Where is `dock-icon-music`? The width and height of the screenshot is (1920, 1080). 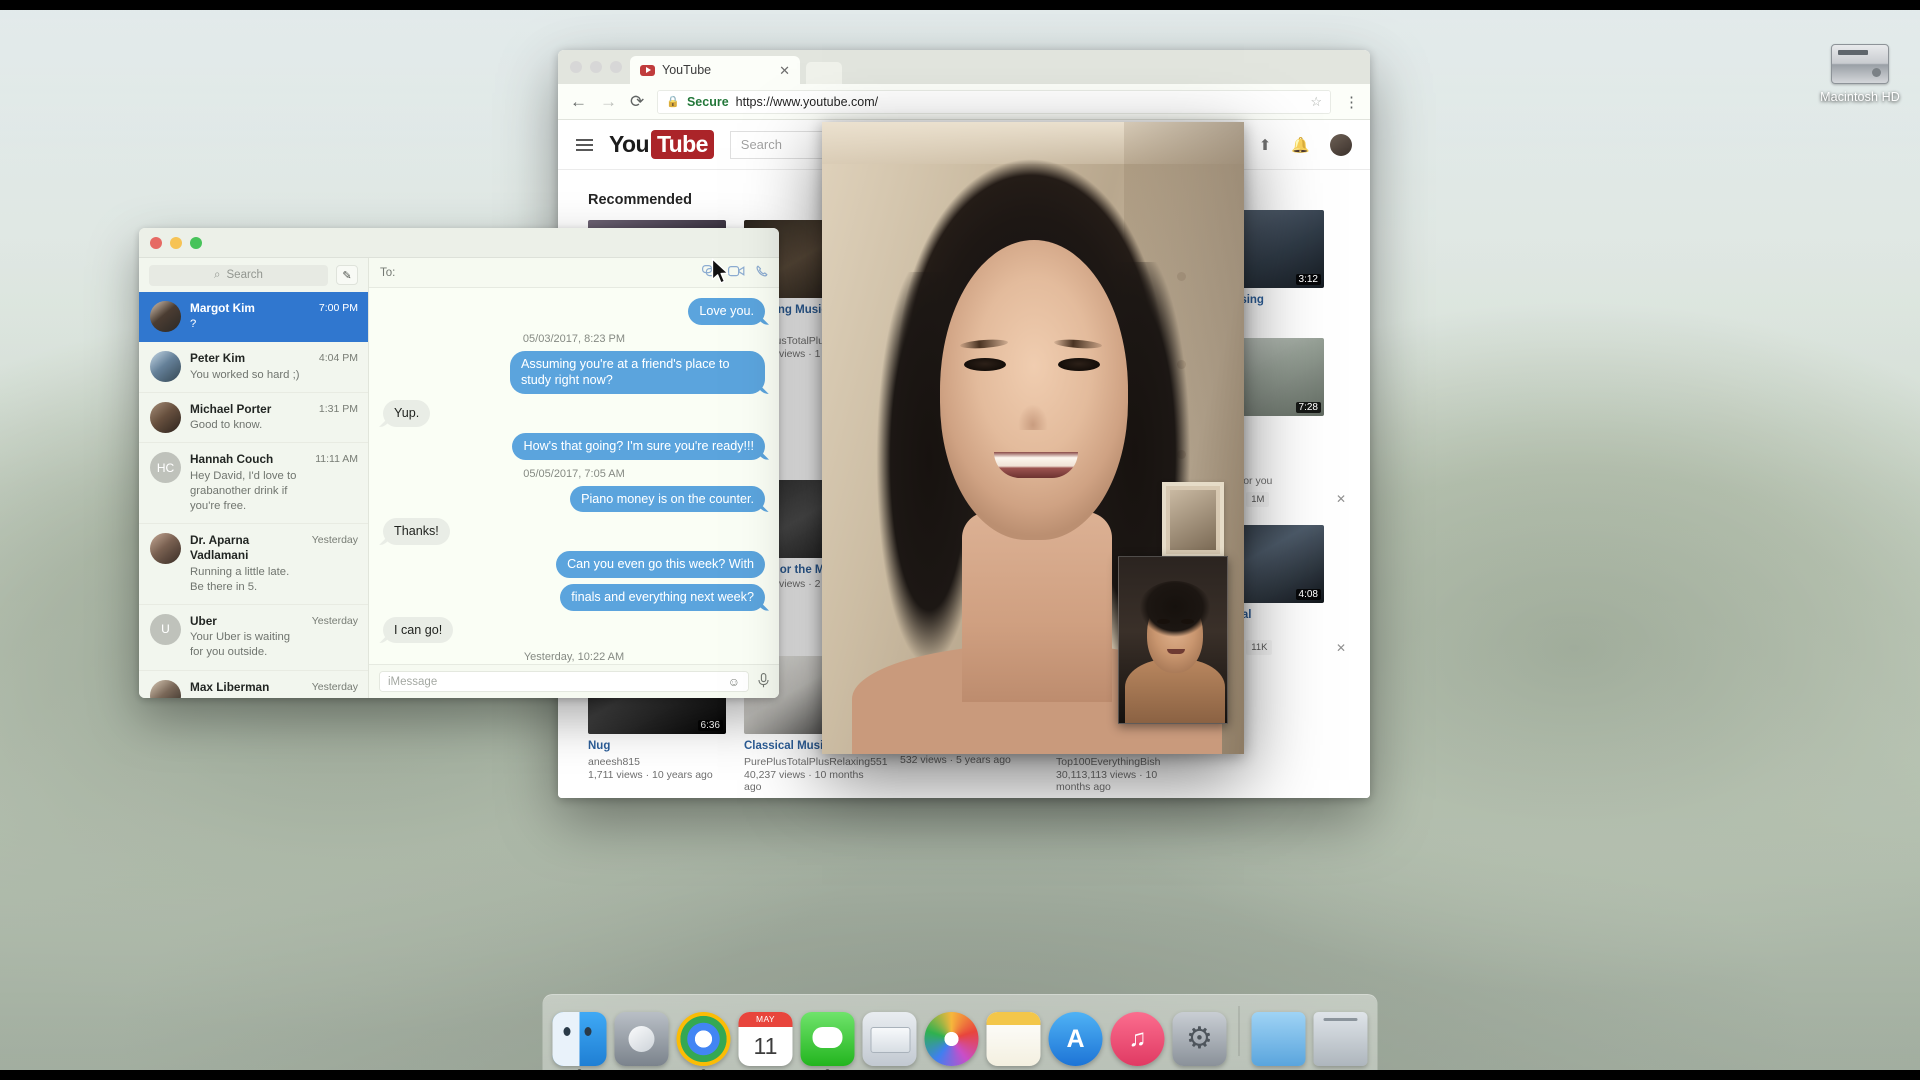 dock-icon-music is located at coordinates (1137, 1039).